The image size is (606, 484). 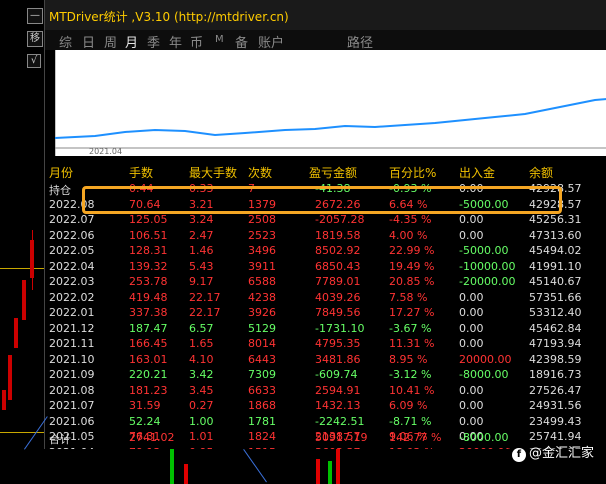 What do you see at coordinates (341, 437) in the screenshot?
I see `total-pl: 50917.19` at bounding box center [341, 437].